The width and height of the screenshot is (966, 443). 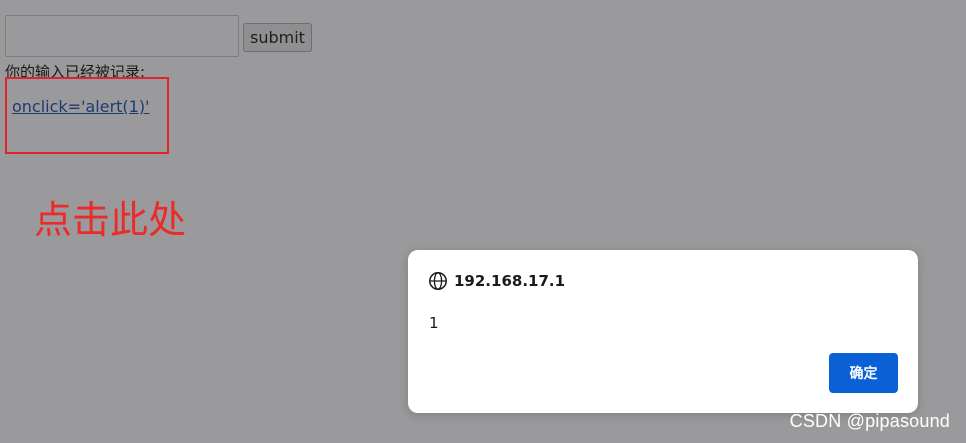 I want to click on globe-icon, so click(x=438, y=281).